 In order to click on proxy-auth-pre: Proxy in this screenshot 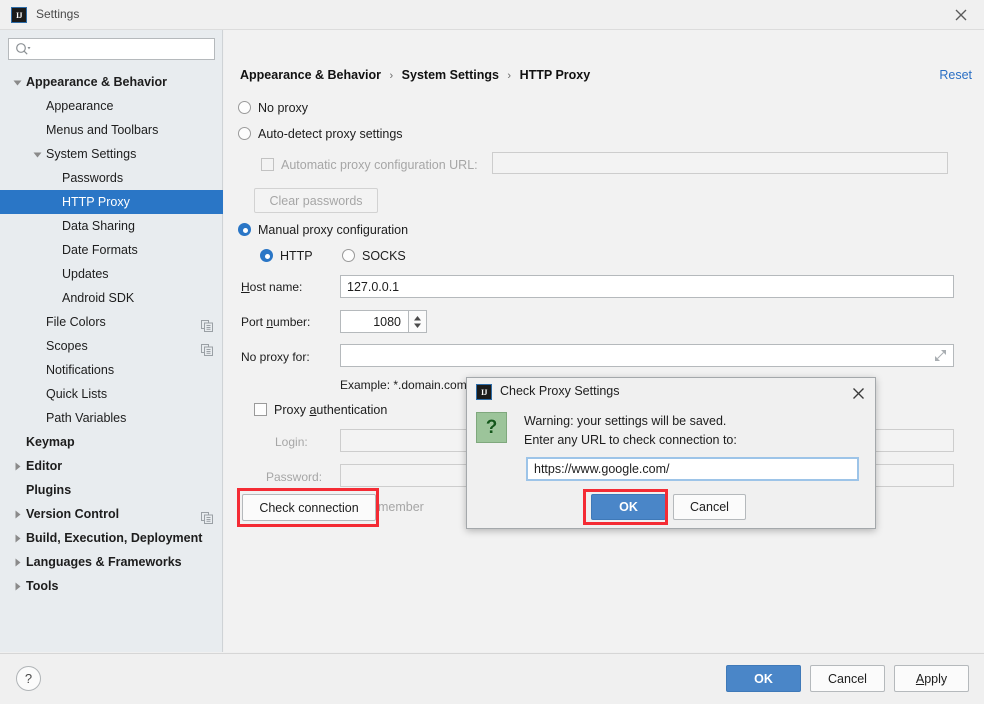, I will do `click(292, 410)`.